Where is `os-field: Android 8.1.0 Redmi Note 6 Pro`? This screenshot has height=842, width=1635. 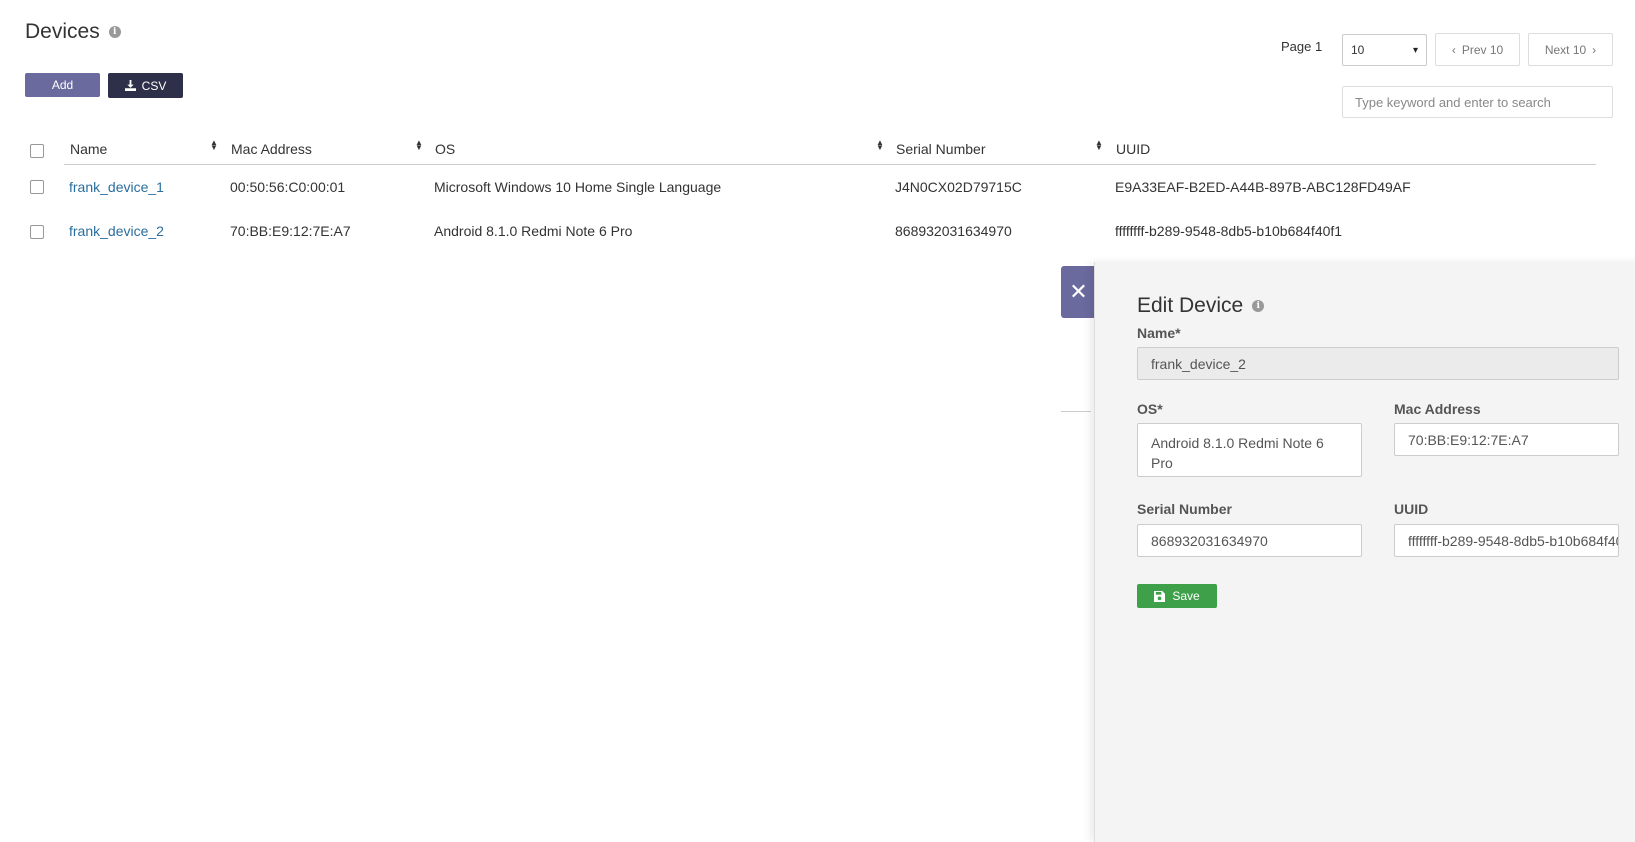 os-field: Android 8.1.0 Redmi Note 6 Pro is located at coordinates (1249, 450).